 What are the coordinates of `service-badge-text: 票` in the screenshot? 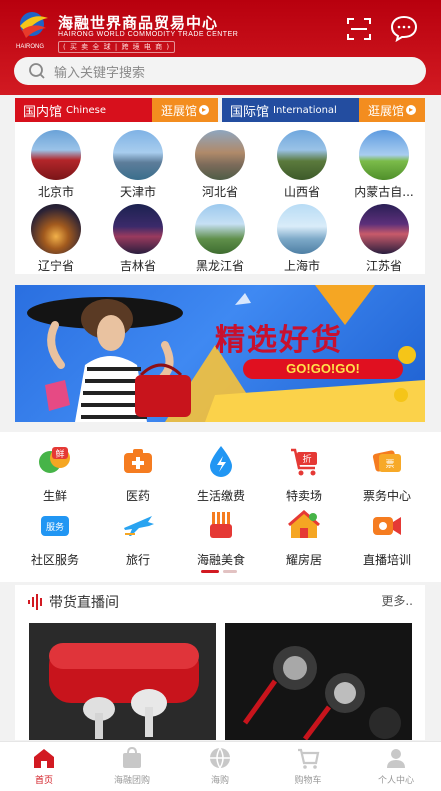 It's located at (389, 464).